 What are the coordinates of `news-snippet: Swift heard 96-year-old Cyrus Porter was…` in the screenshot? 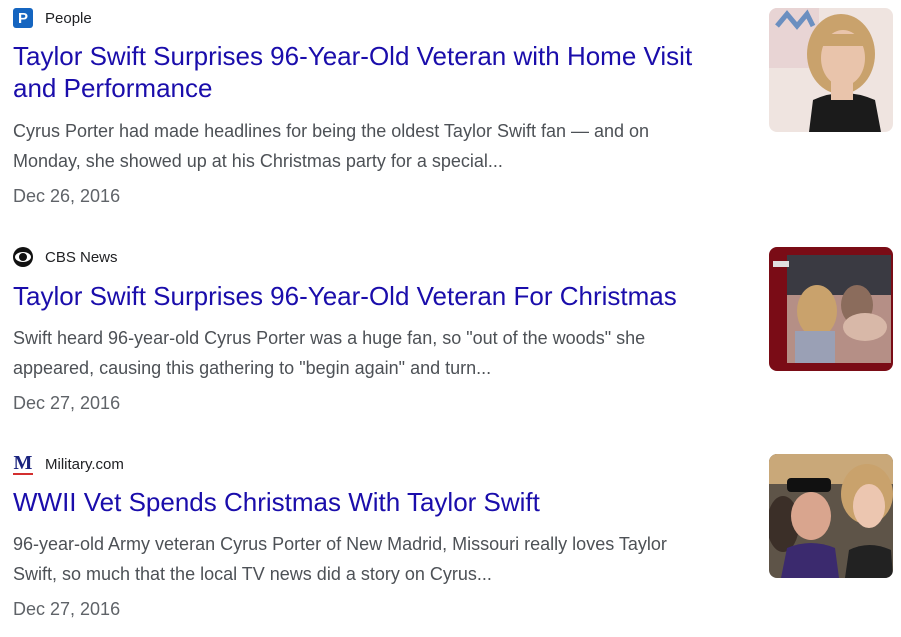 It's located at (329, 353).